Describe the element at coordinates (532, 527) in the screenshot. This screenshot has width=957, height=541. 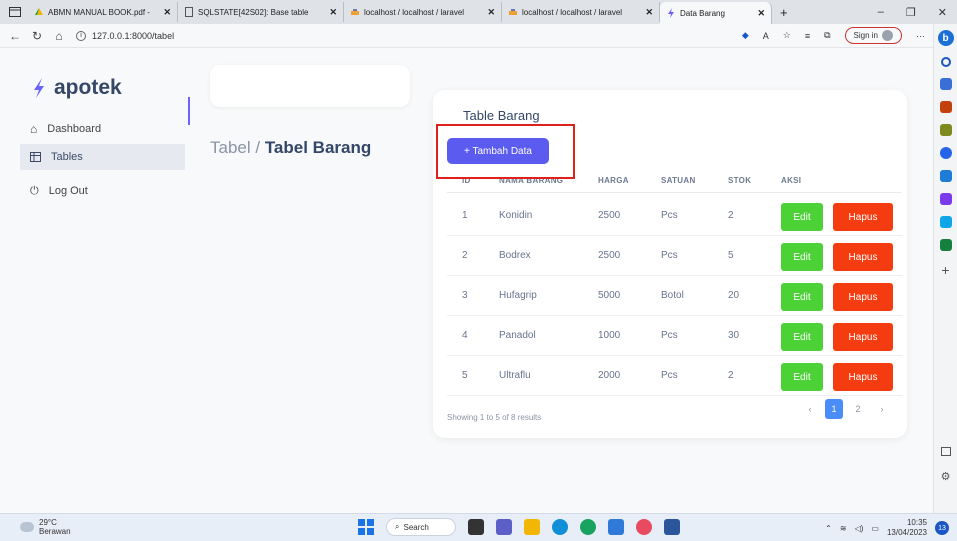
I see `file-explorer-icon` at that location.